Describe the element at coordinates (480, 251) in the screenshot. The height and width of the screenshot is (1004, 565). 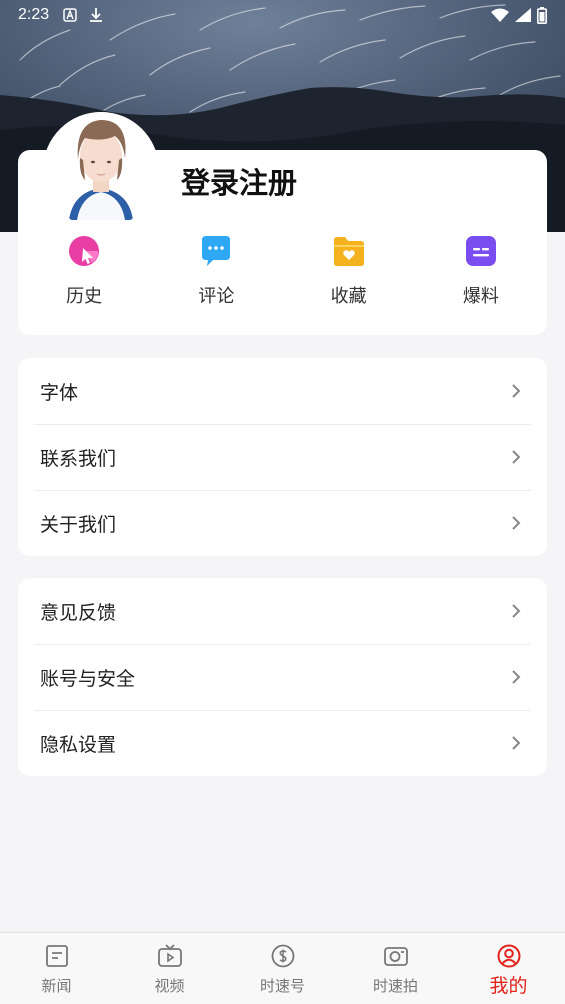
I see `tip-off-icon` at that location.